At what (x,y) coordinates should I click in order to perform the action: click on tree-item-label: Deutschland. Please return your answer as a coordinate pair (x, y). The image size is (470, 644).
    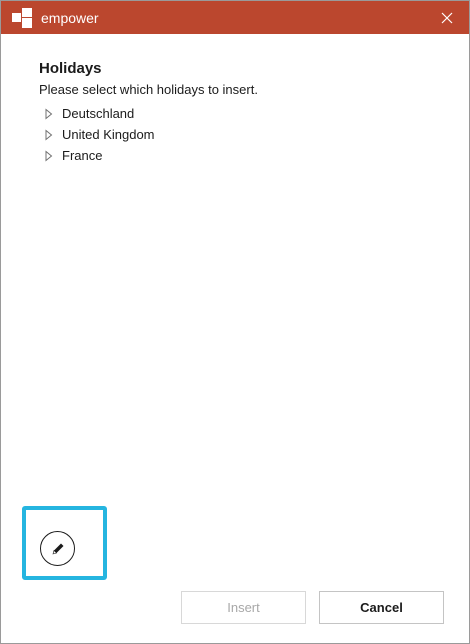
    Looking at the image, I should click on (98, 113).